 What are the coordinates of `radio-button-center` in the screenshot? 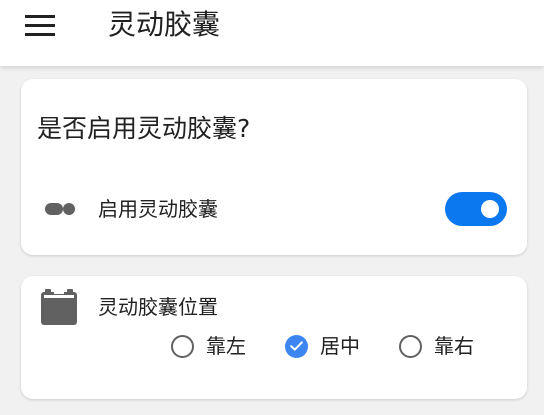 It's located at (296, 346).